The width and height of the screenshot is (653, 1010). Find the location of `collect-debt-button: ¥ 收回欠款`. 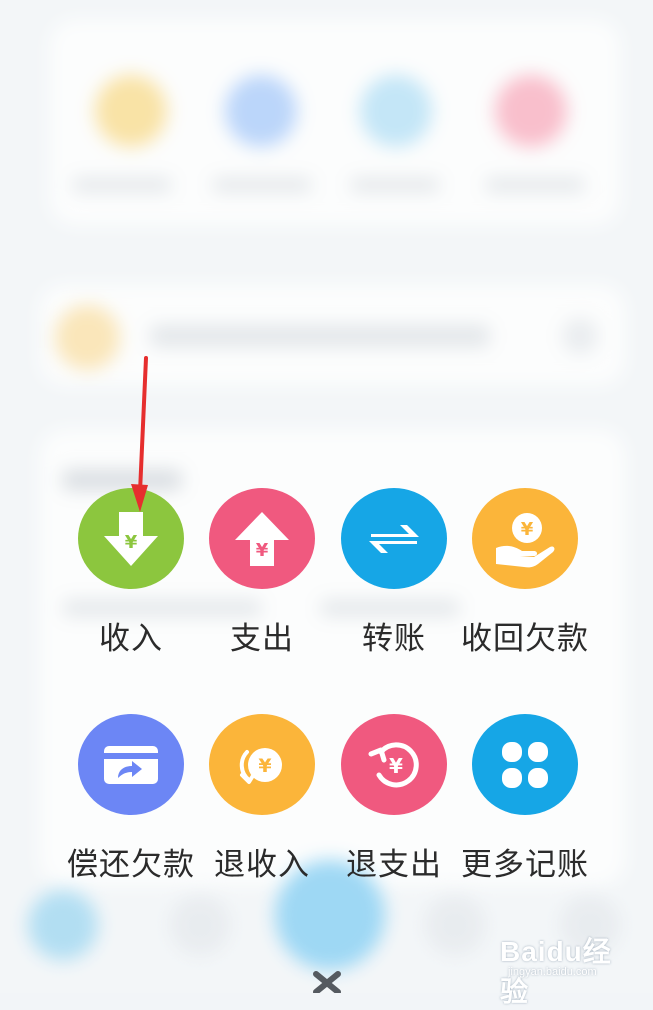

collect-debt-button: ¥ 收回欠款 is located at coordinates (525, 573).